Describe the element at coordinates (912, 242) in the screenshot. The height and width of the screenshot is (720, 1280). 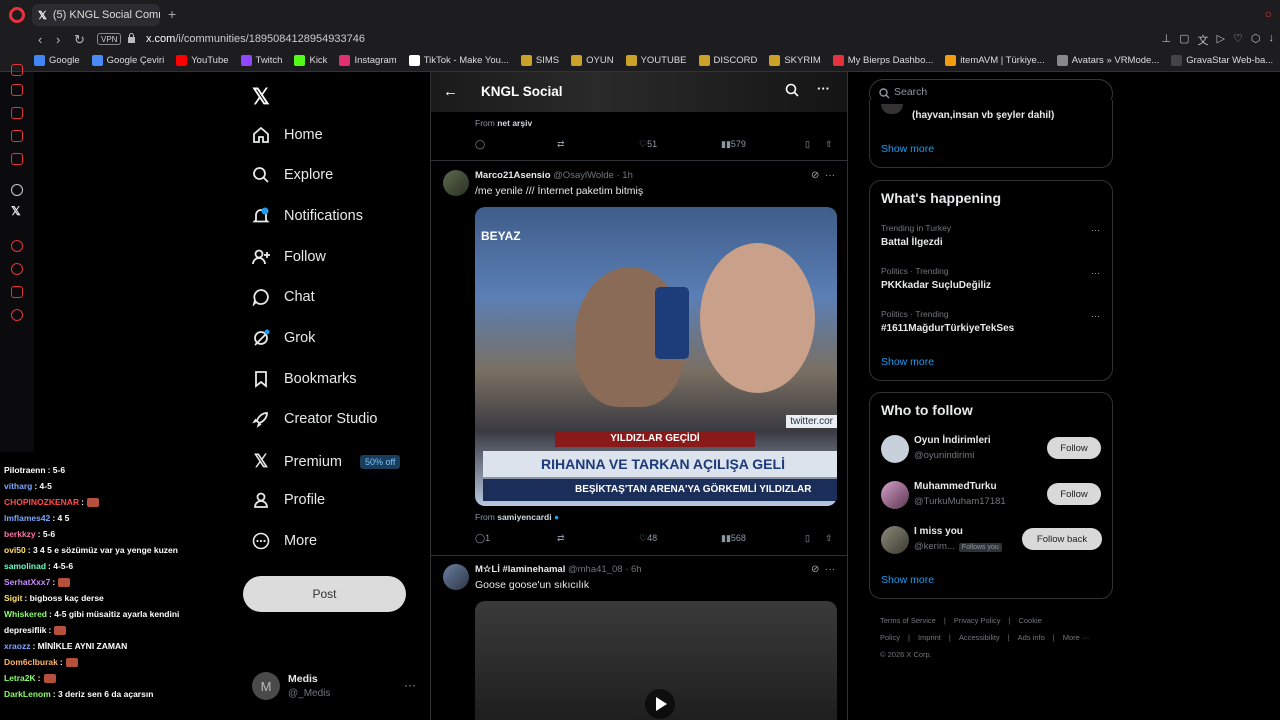
I see `trend-name: Battal İlgezdi` at that location.